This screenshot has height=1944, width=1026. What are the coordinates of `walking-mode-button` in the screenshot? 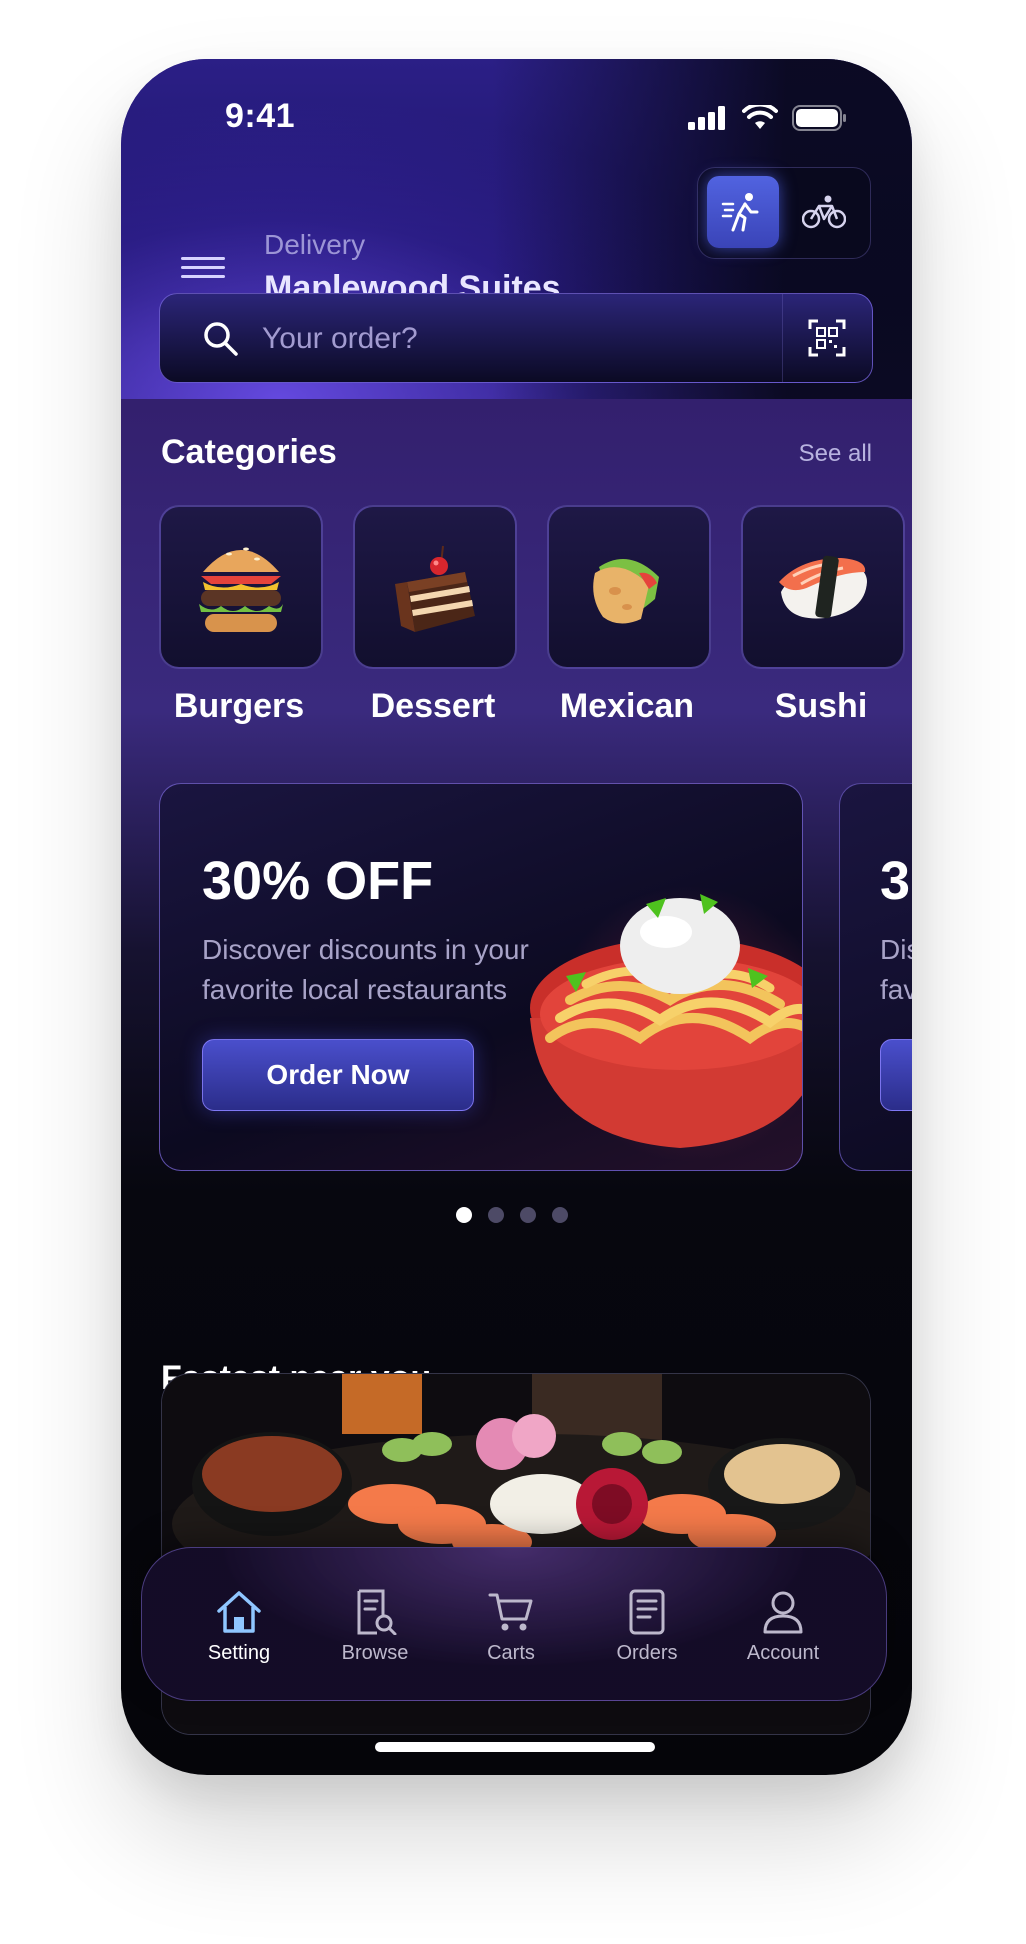 It's located at (743, 212).